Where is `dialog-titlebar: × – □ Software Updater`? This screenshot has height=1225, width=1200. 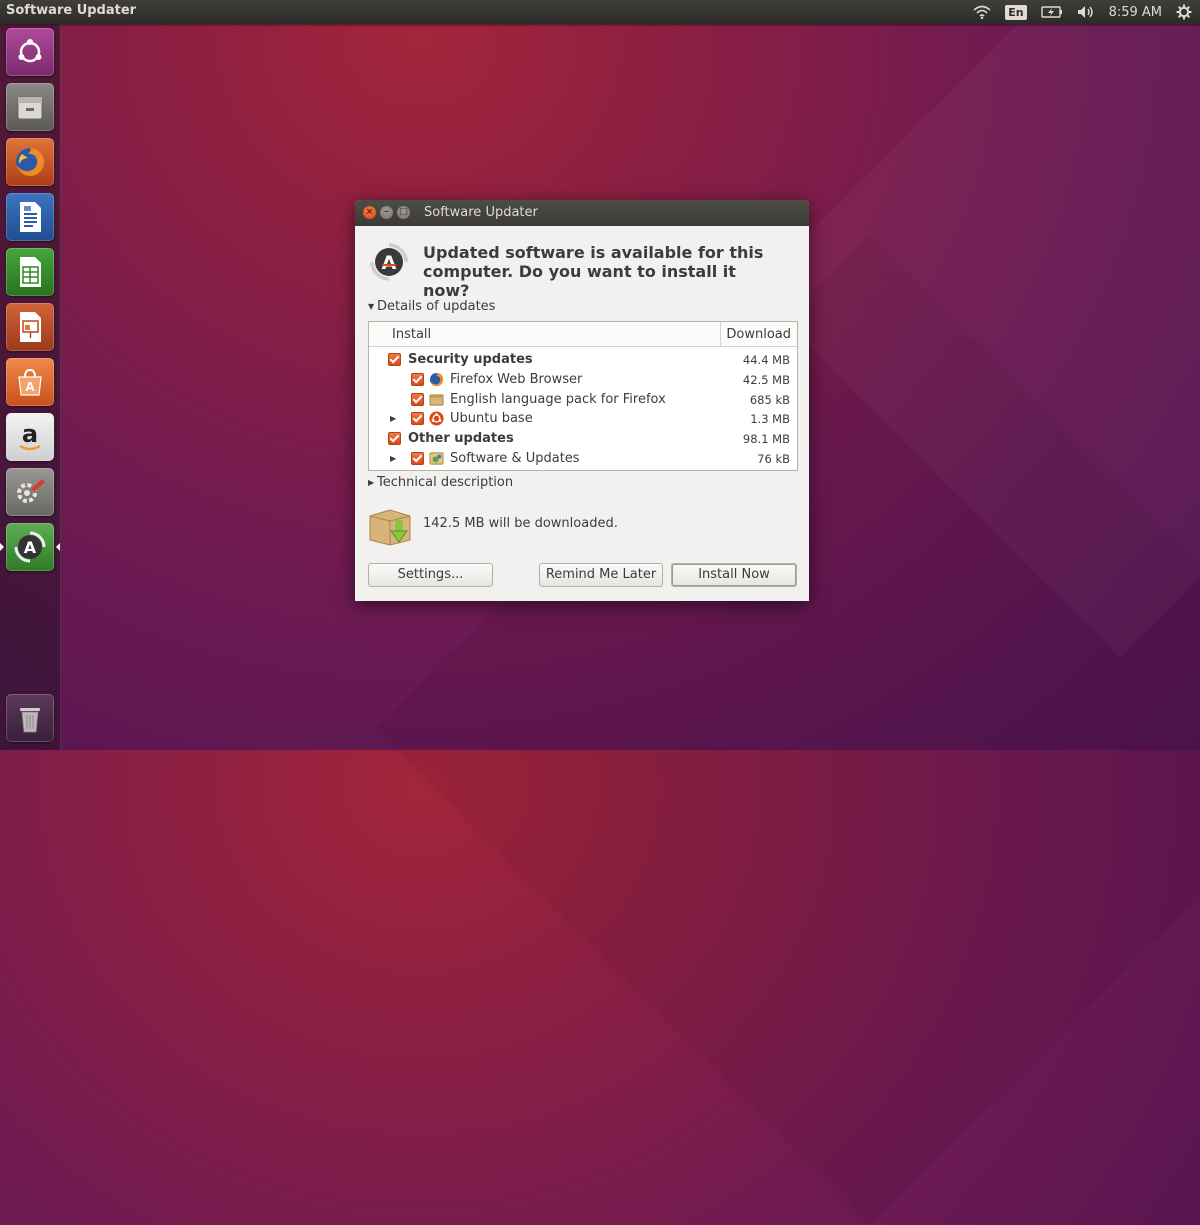
dialog-titlebar: × – □ Software Updater is located at coordinates (582, 213).